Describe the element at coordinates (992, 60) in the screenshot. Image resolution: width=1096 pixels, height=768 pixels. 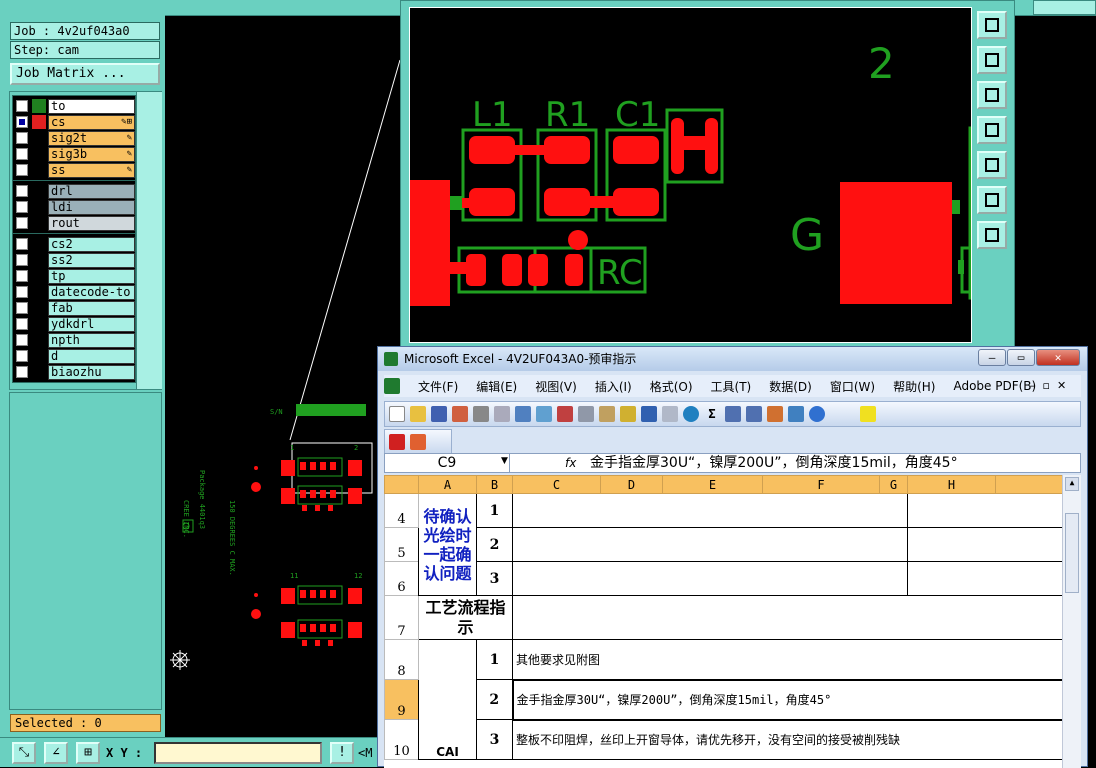
I see `pan-up-icon` at that location.